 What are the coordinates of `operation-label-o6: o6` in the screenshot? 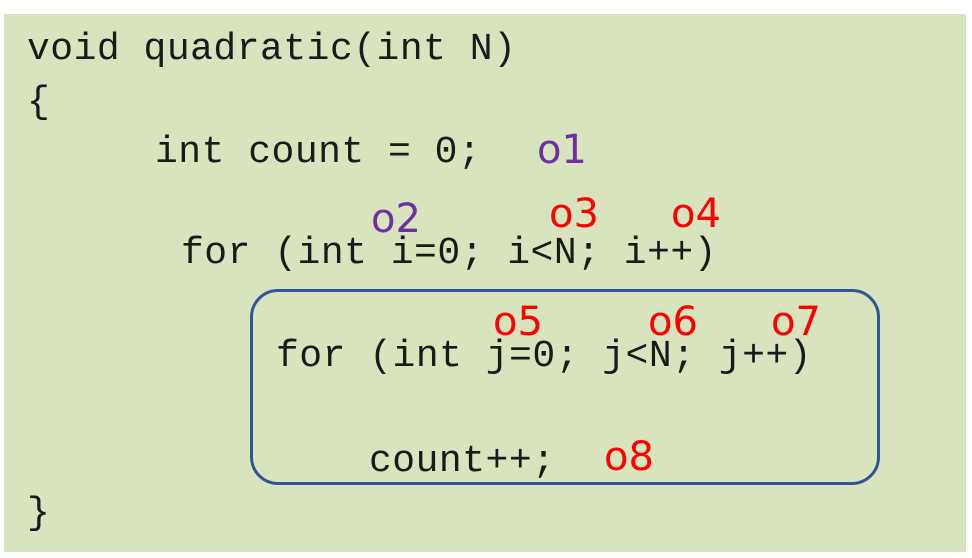 It's located at (673, 322).